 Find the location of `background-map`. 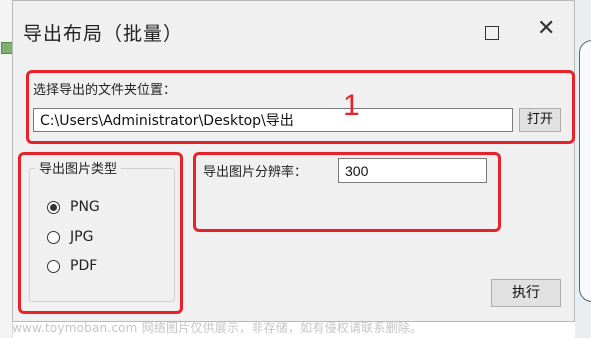

background-map is located at coordinates (583, 169).